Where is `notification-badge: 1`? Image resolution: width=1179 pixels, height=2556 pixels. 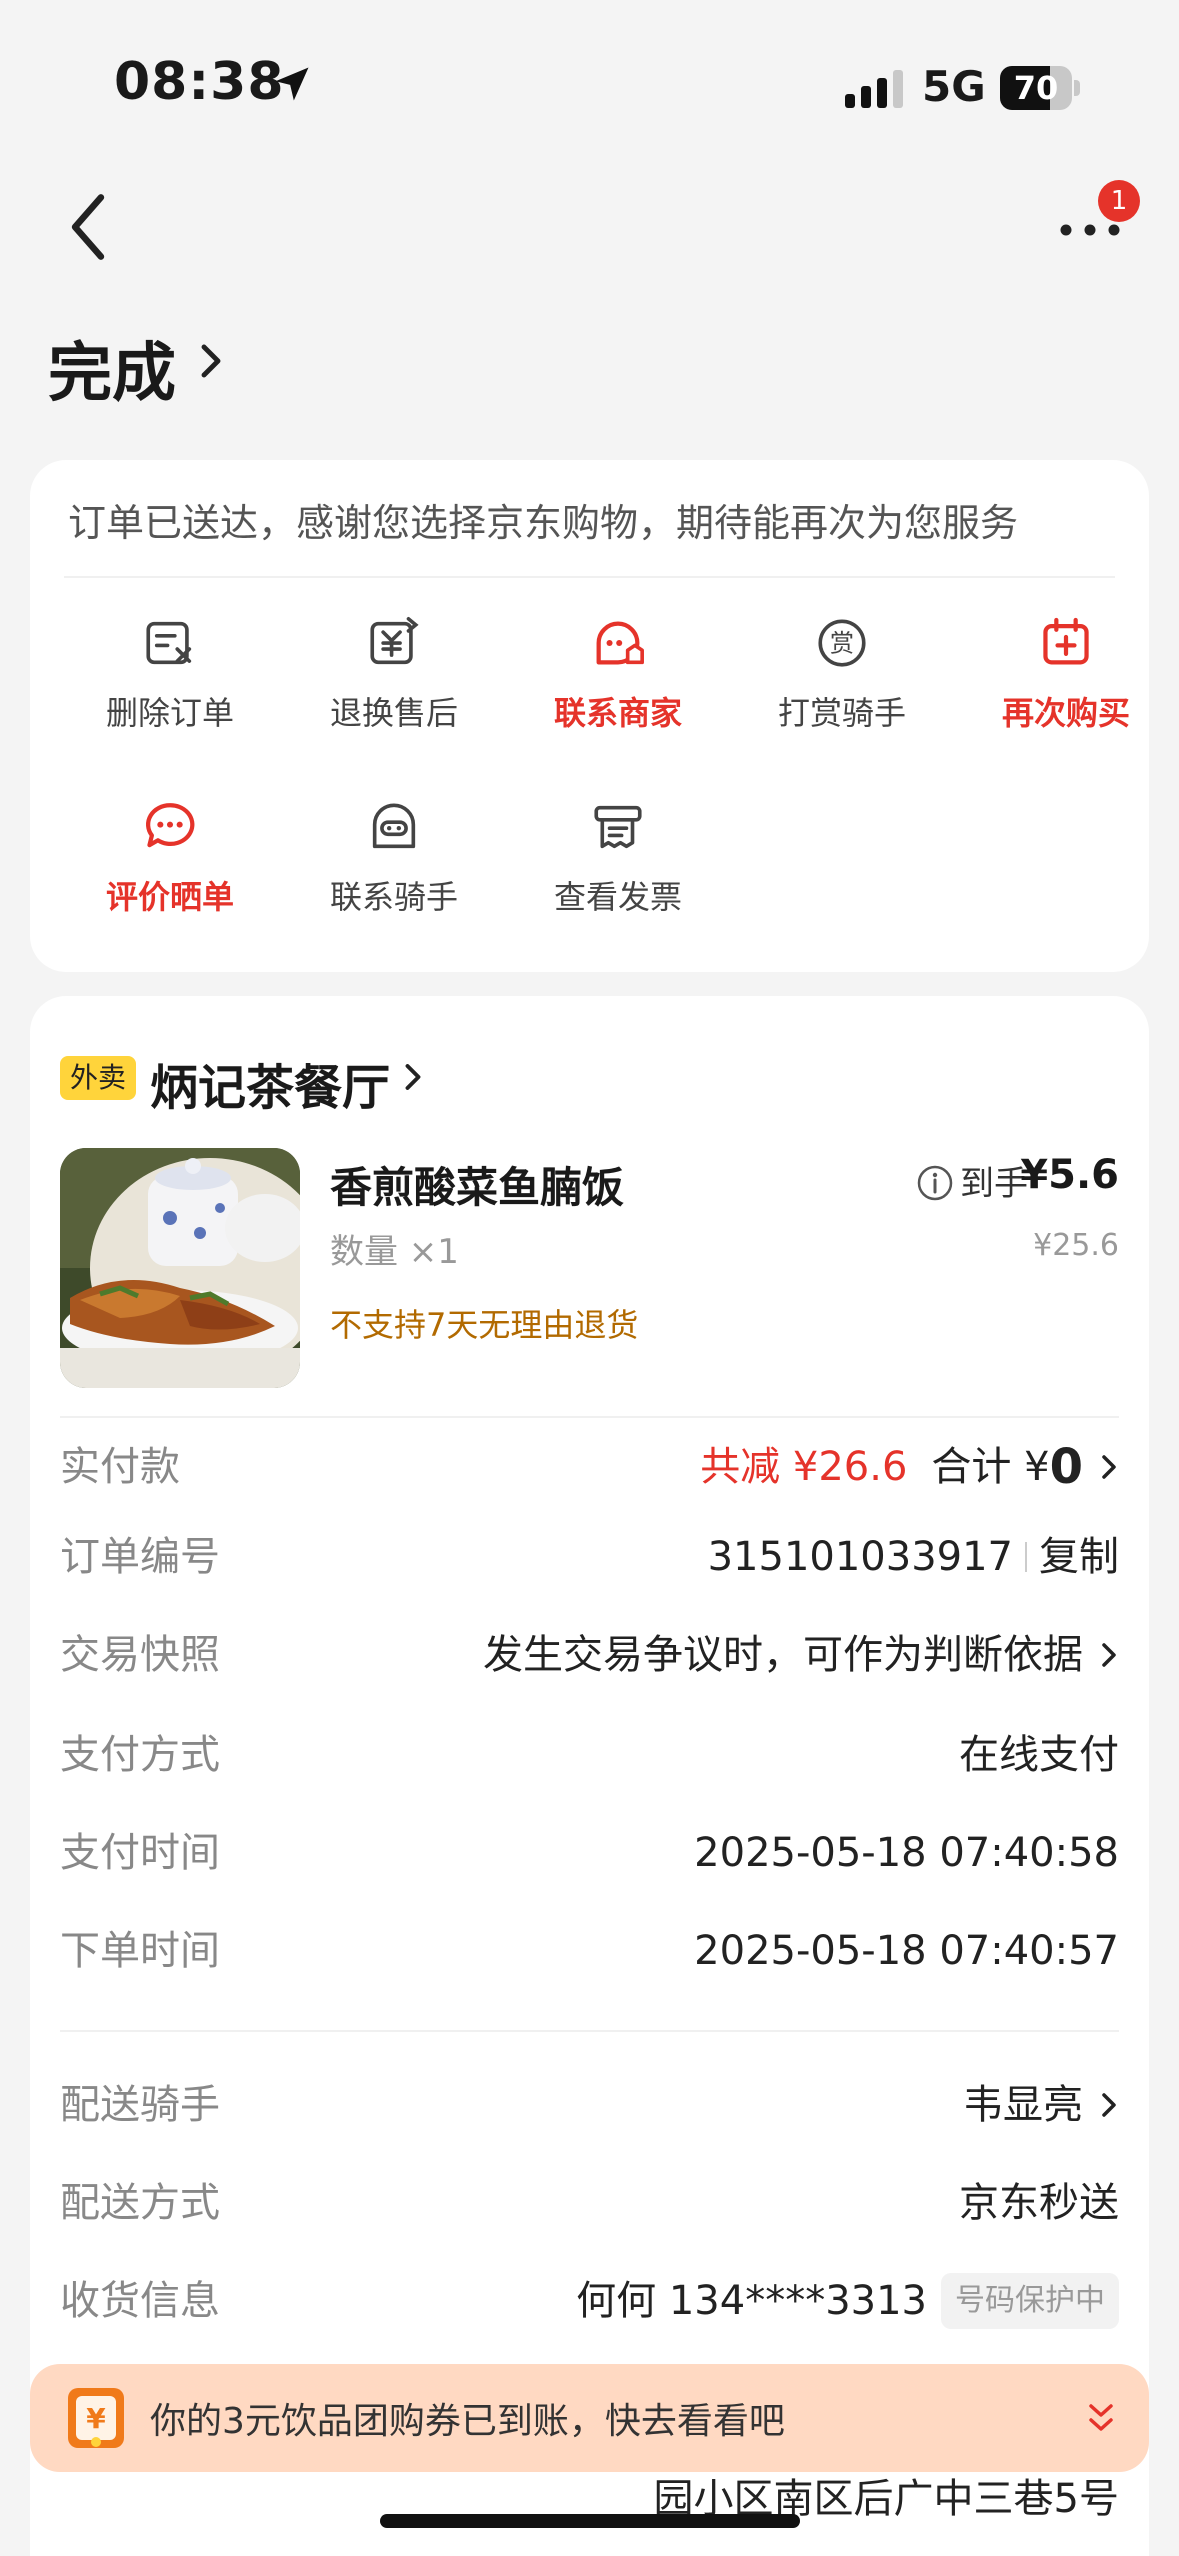
notification-badge: 1 is located at coordinates (1119, 201).